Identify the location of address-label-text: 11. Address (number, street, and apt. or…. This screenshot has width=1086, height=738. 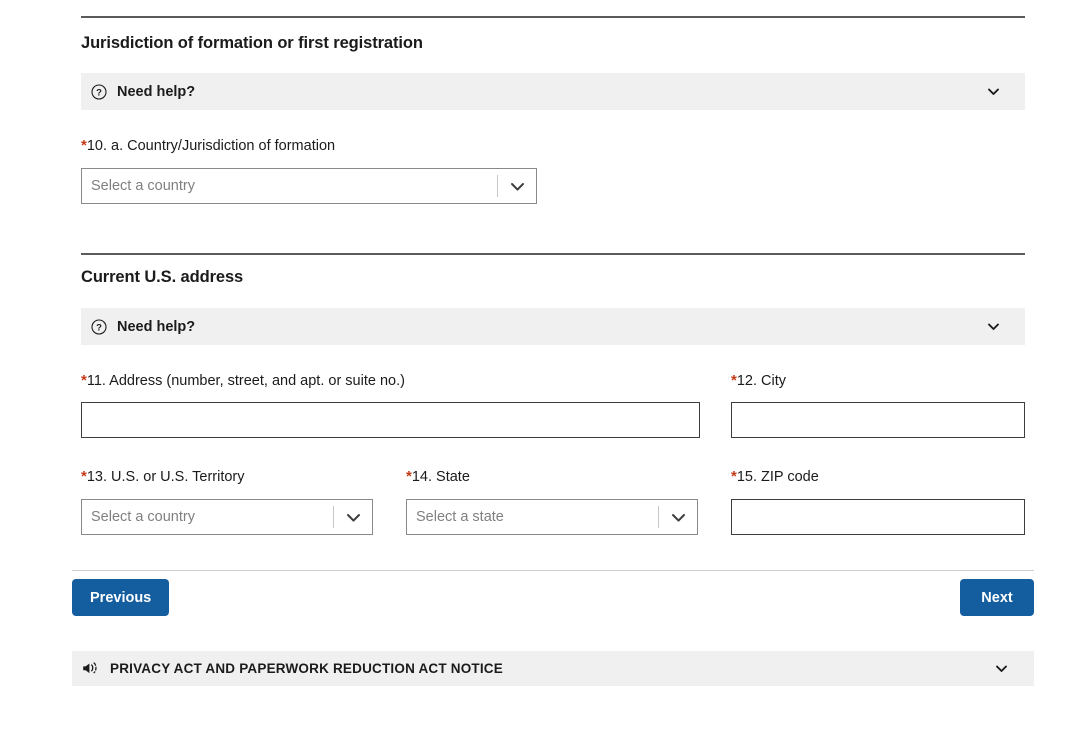
(245, 381).